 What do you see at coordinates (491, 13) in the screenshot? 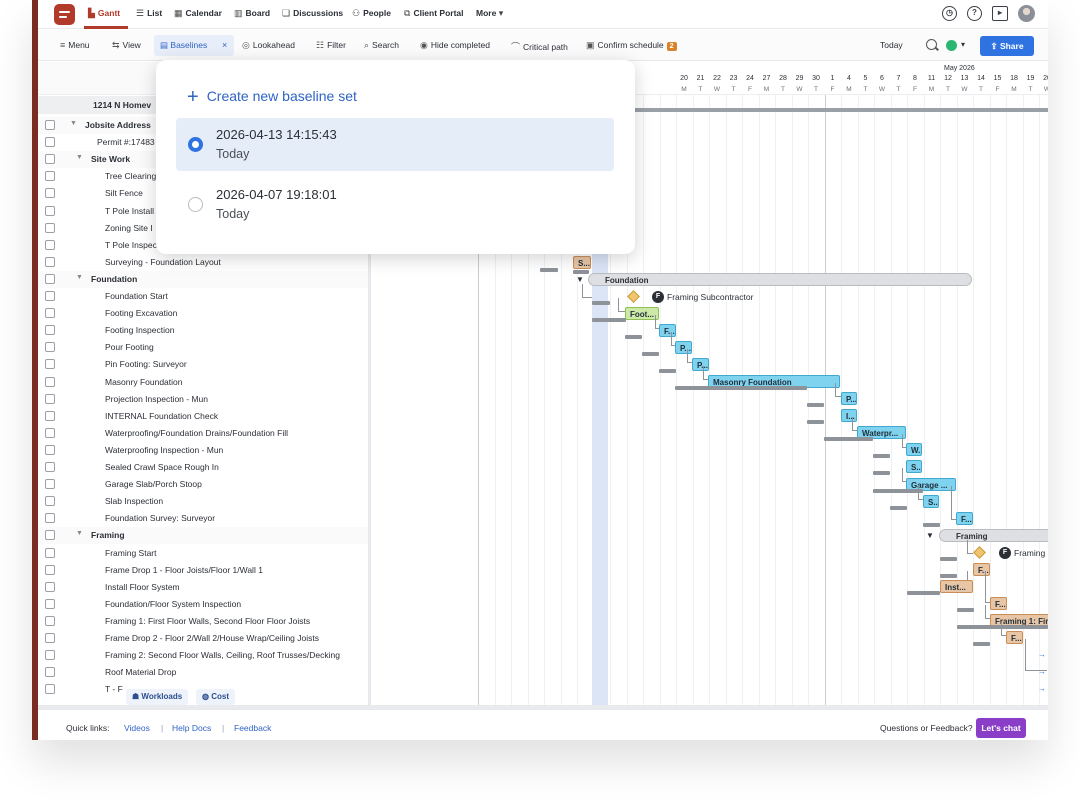
I see `nav-more: More ▾` at bounding box center [491, 13].